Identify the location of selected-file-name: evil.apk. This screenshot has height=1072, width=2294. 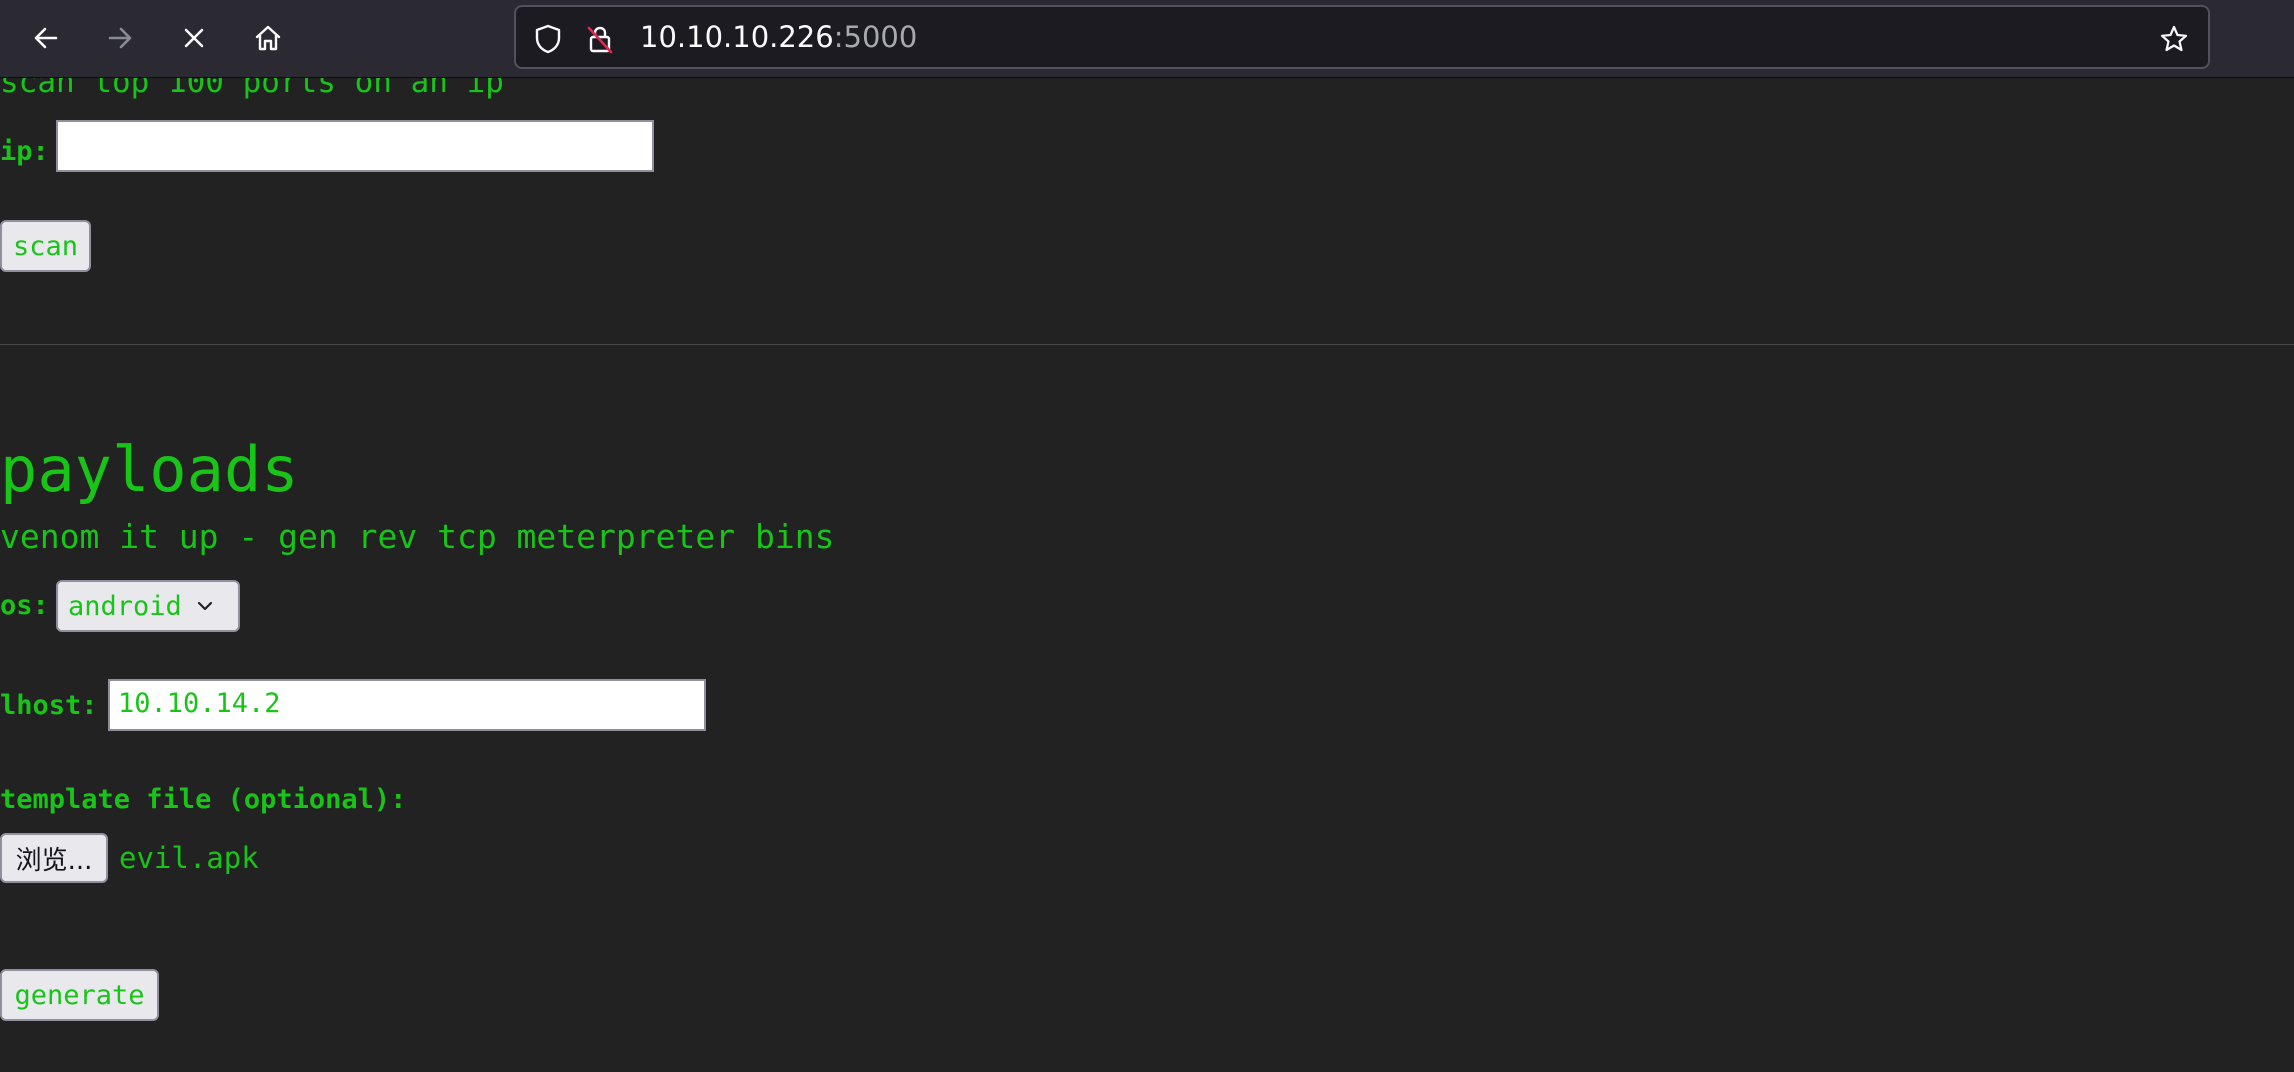
(189, 858).